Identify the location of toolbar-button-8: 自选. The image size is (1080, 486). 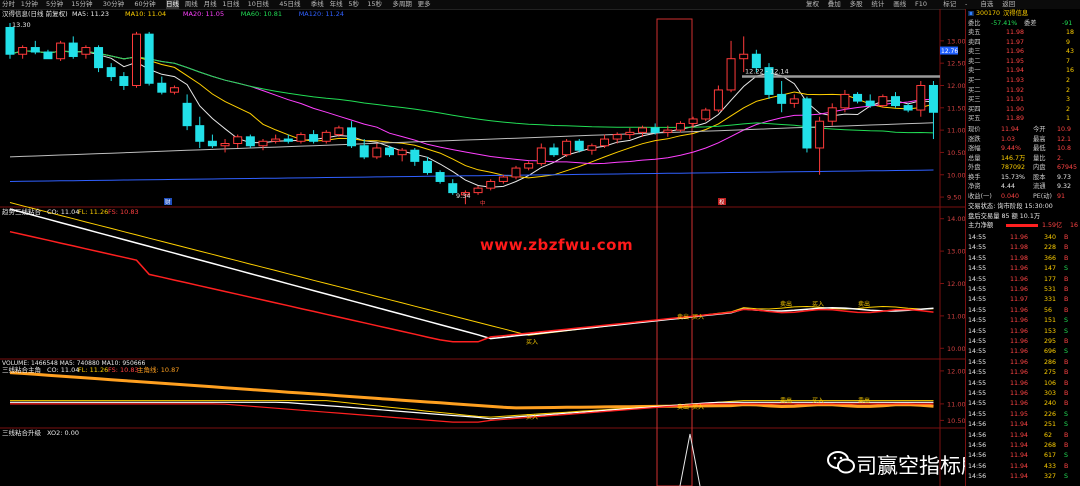
(986, 4).